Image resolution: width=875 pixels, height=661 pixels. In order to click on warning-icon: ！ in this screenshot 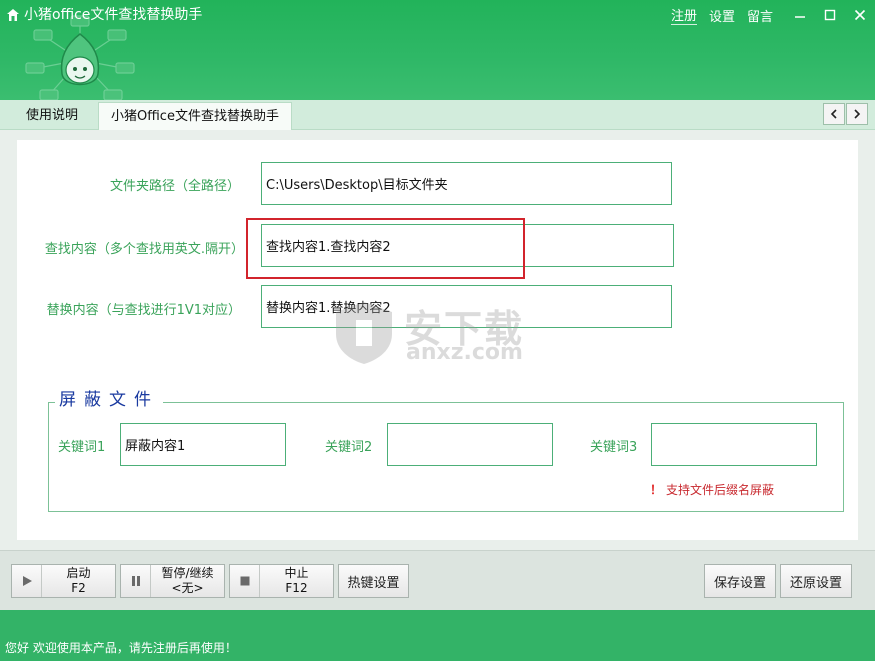, I will do `click(656, 490)`.